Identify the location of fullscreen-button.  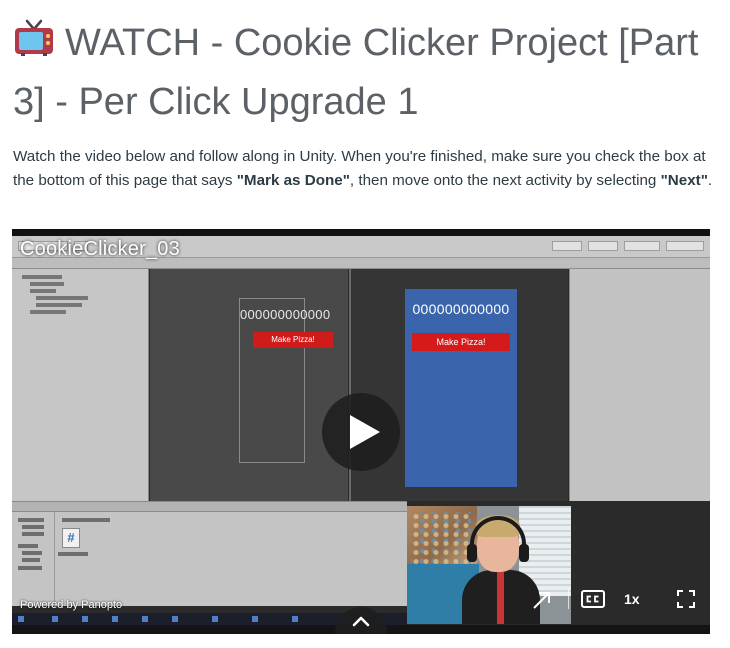
(686, 599).